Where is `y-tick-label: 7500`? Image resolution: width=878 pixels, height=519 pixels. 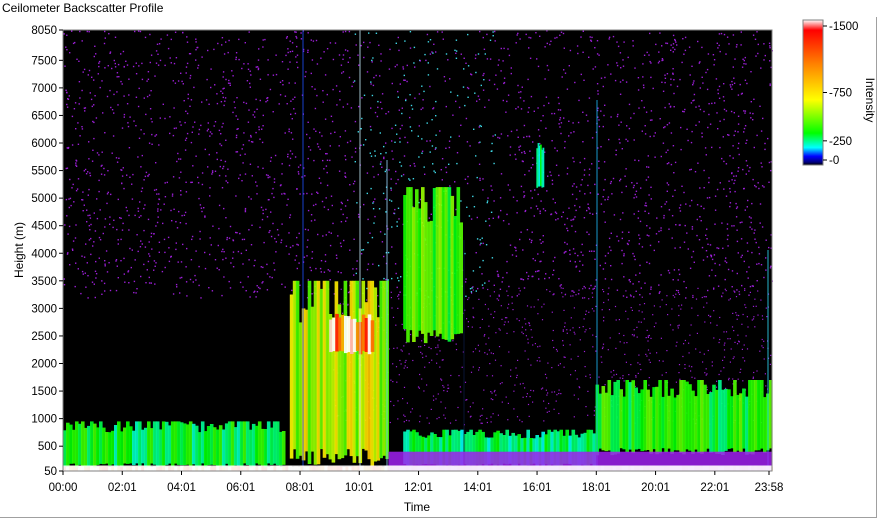
y-tick-label: 7500 is located at coordinates (44, 61).